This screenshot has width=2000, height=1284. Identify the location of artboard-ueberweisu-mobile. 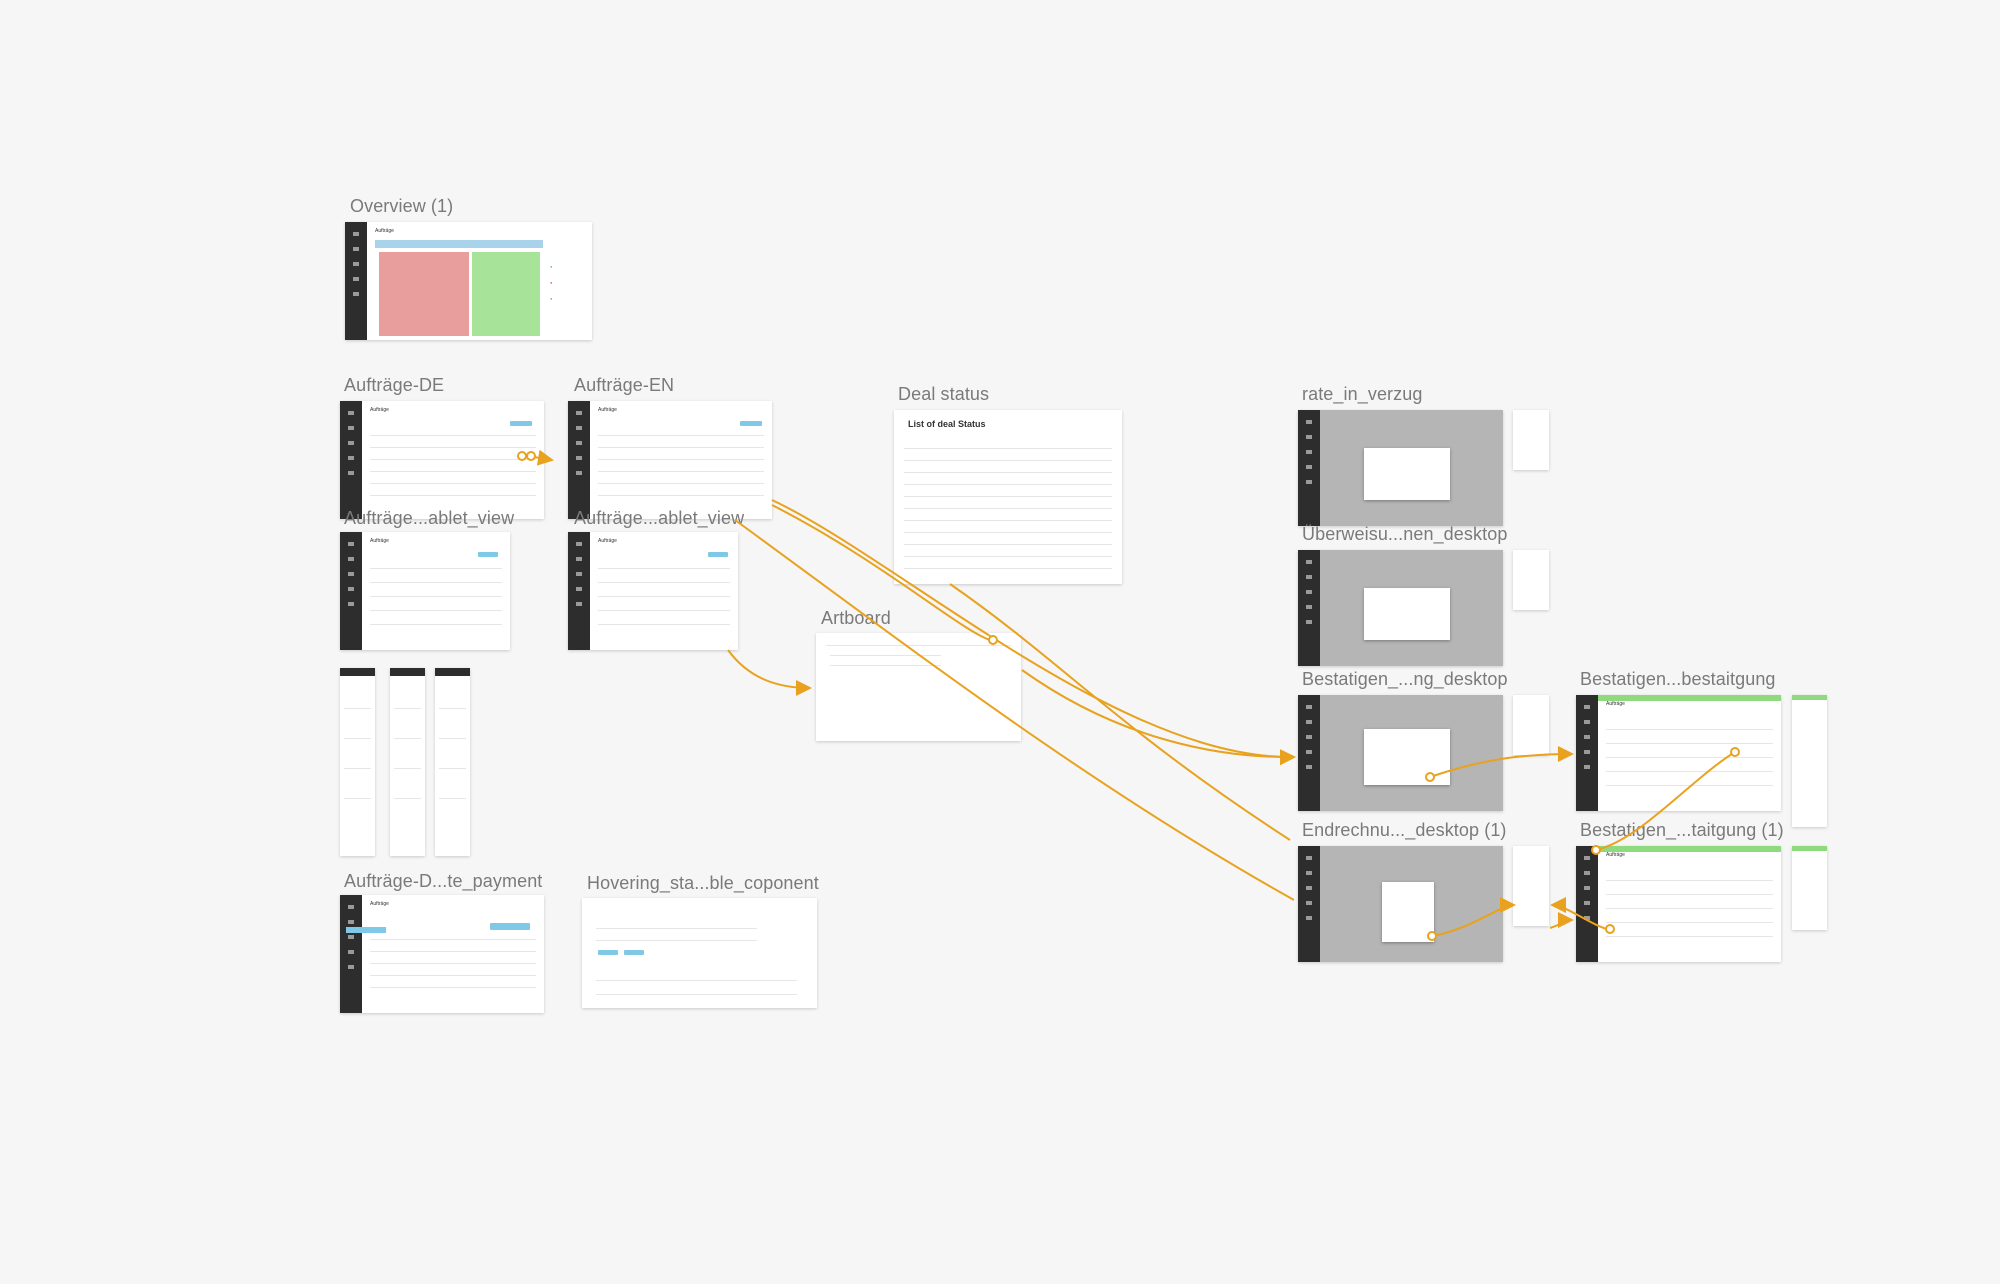
(1531, 580).